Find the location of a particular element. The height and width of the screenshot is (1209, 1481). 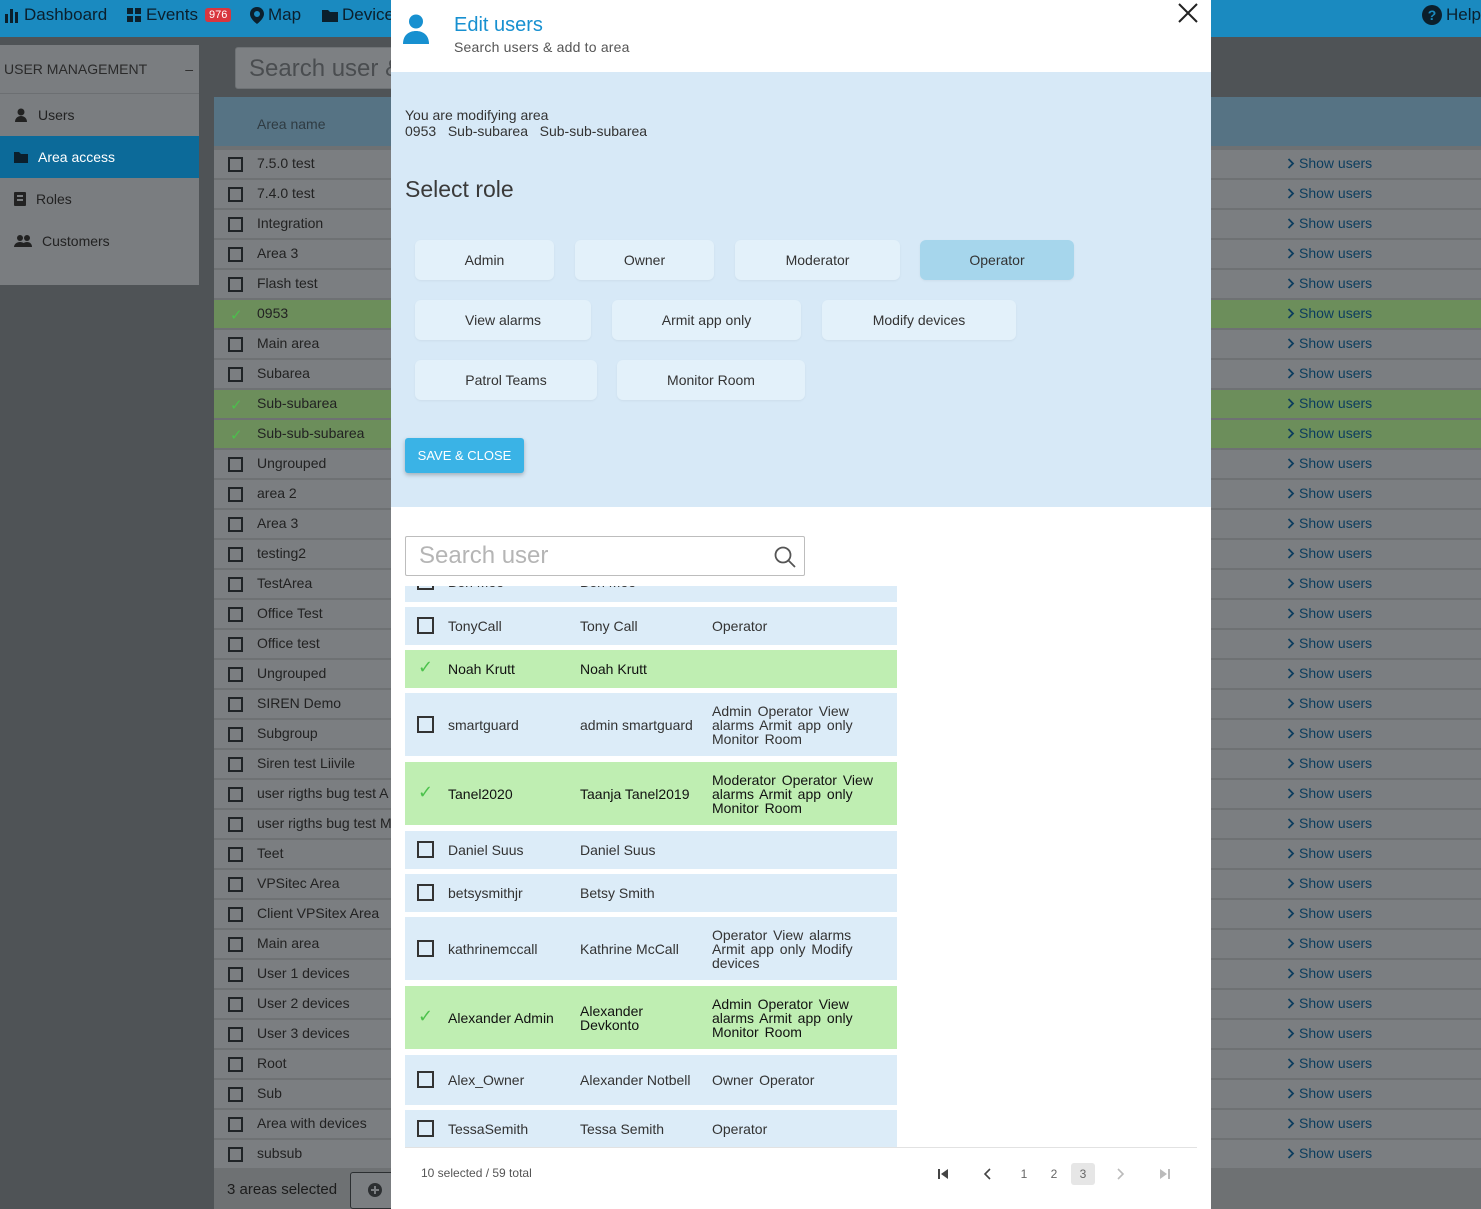

area-search-input: Search user & is located at coordinates (315, 68).